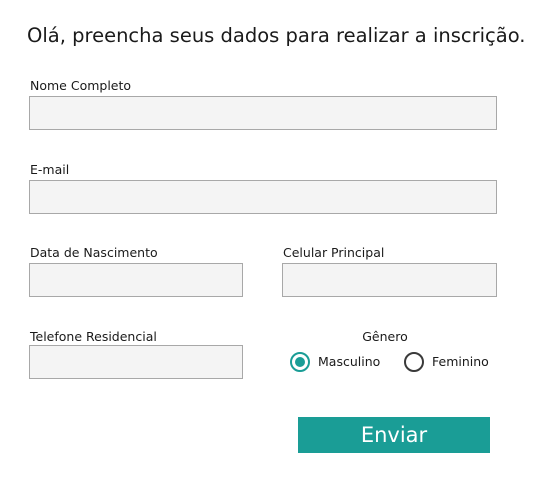  I want to click on submit-button: Enviar, so click(394, 435).